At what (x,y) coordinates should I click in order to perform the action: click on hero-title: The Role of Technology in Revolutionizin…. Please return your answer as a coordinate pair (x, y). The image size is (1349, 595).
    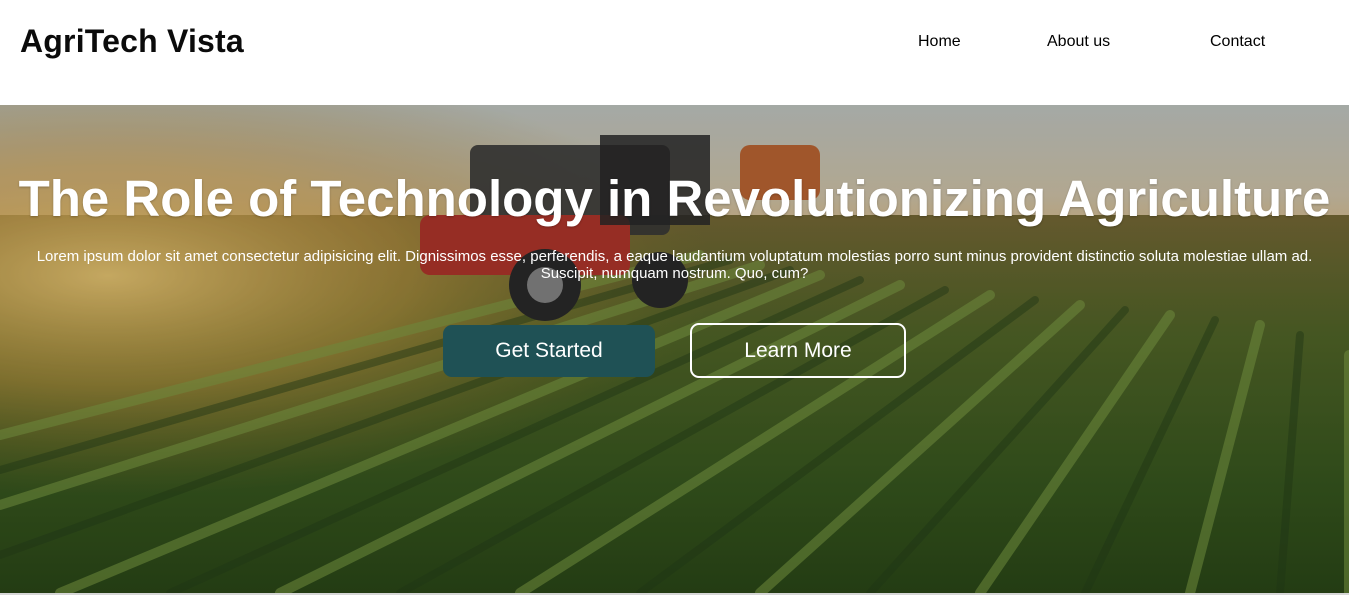
    Looking at the image, I should click on (674, 198).